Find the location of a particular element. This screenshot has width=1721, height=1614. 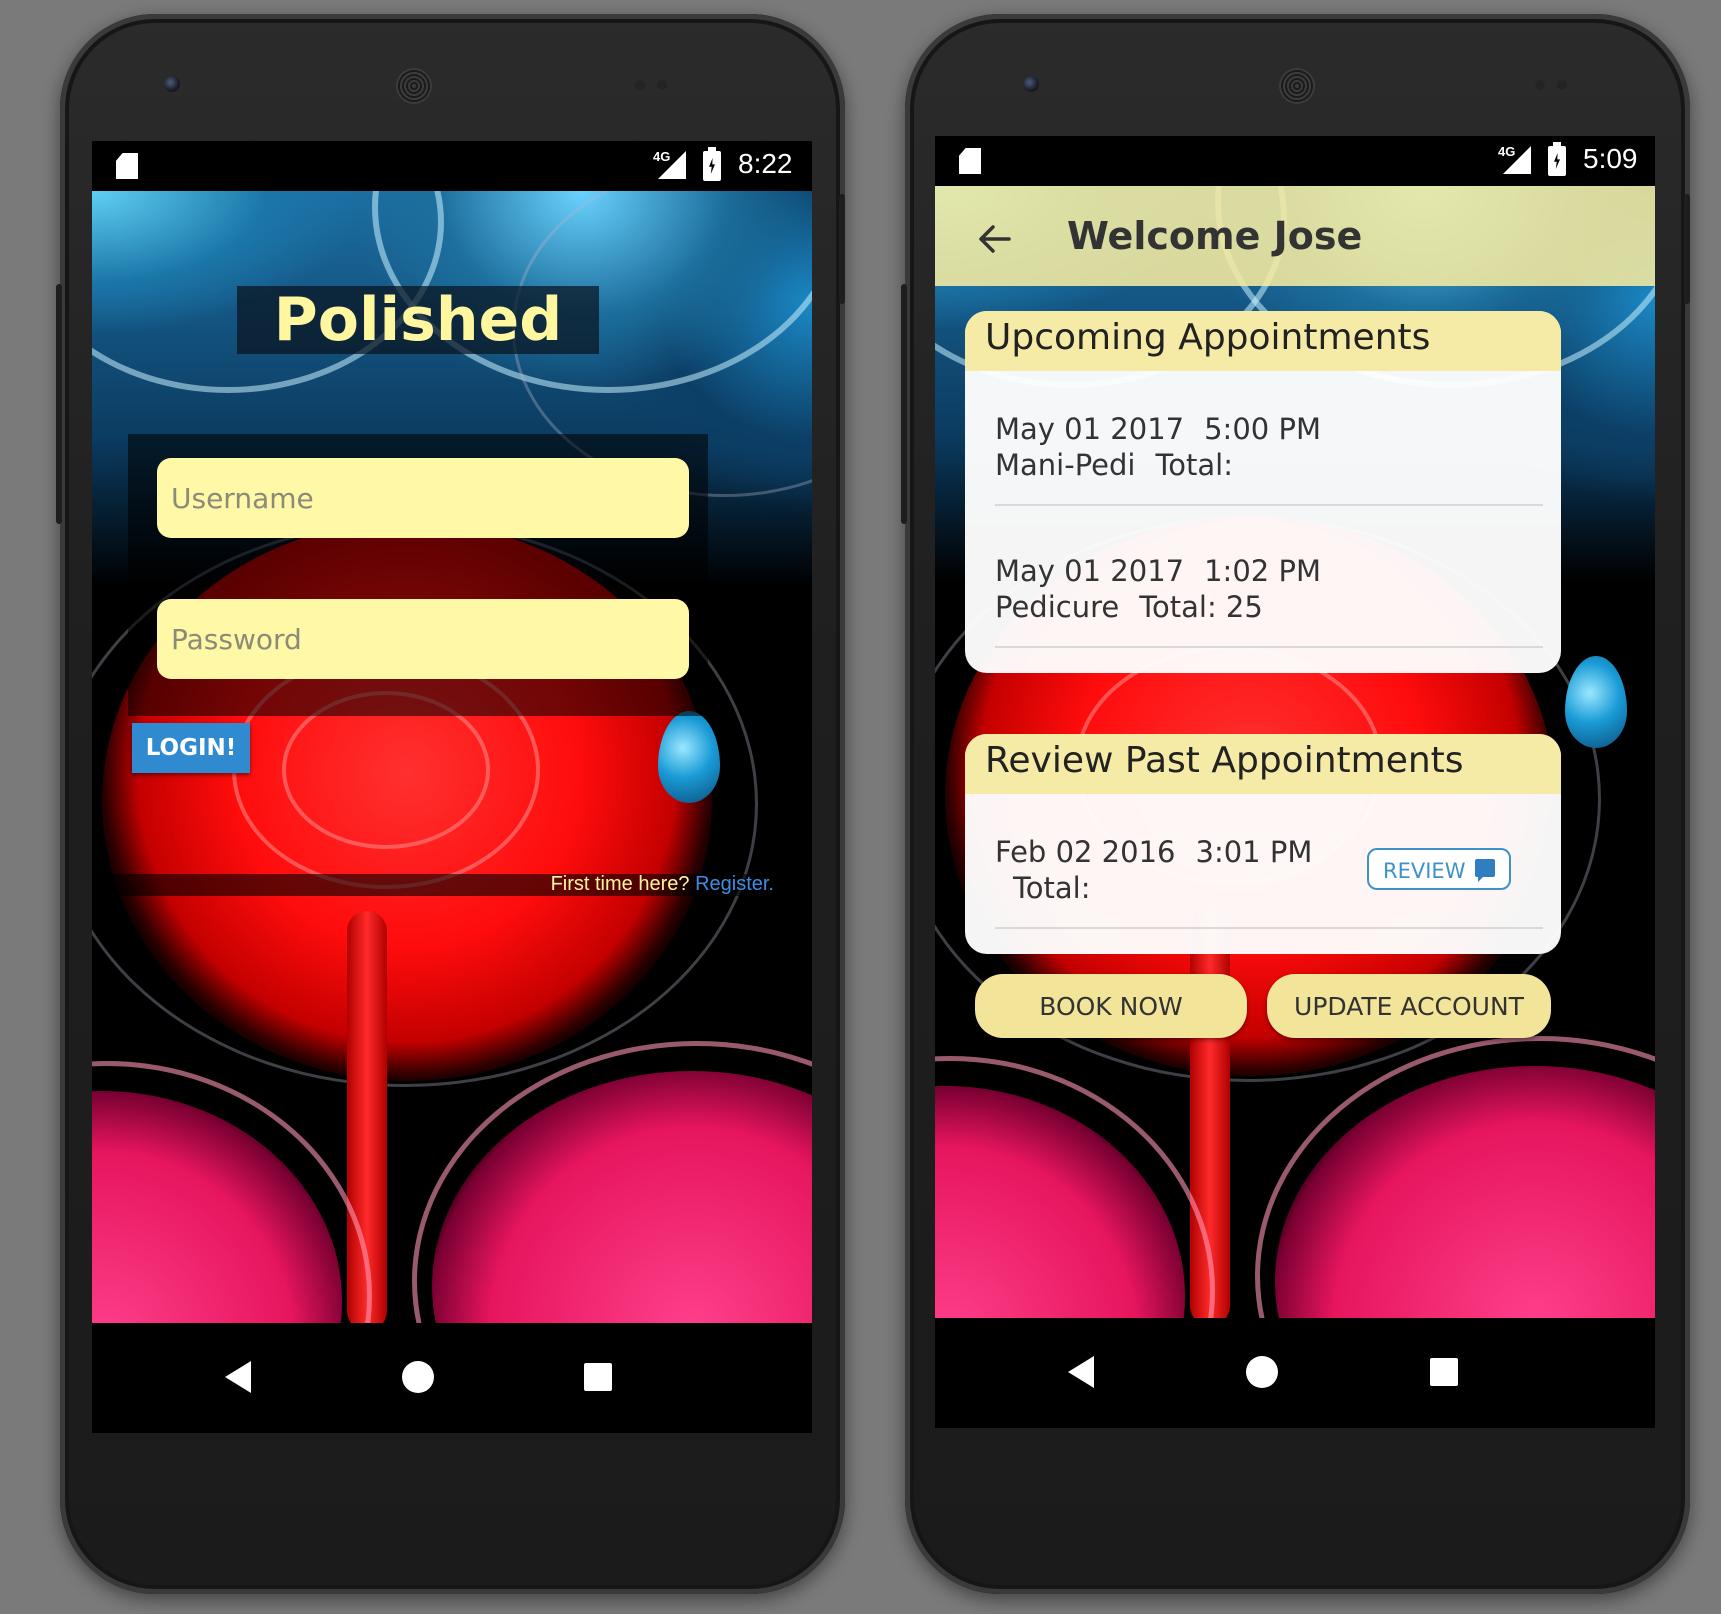

update-account-button: UPDATE ACCOUNT is located at coordinates (1409, 1006).